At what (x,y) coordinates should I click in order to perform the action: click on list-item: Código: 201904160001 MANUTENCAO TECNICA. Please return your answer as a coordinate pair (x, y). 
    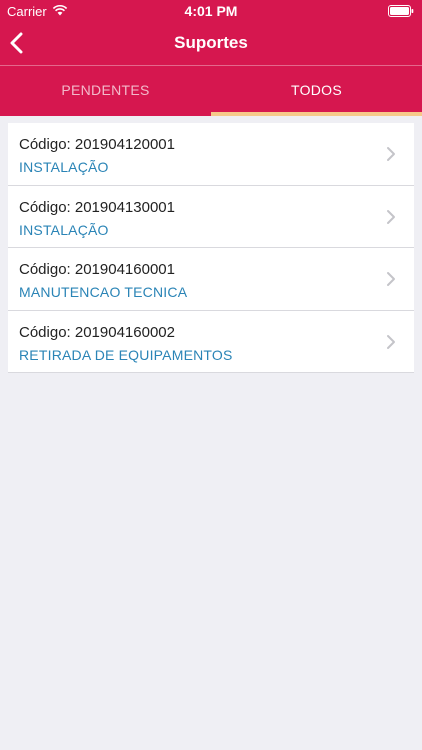
    Looking at the image, I should click on (211, 279).